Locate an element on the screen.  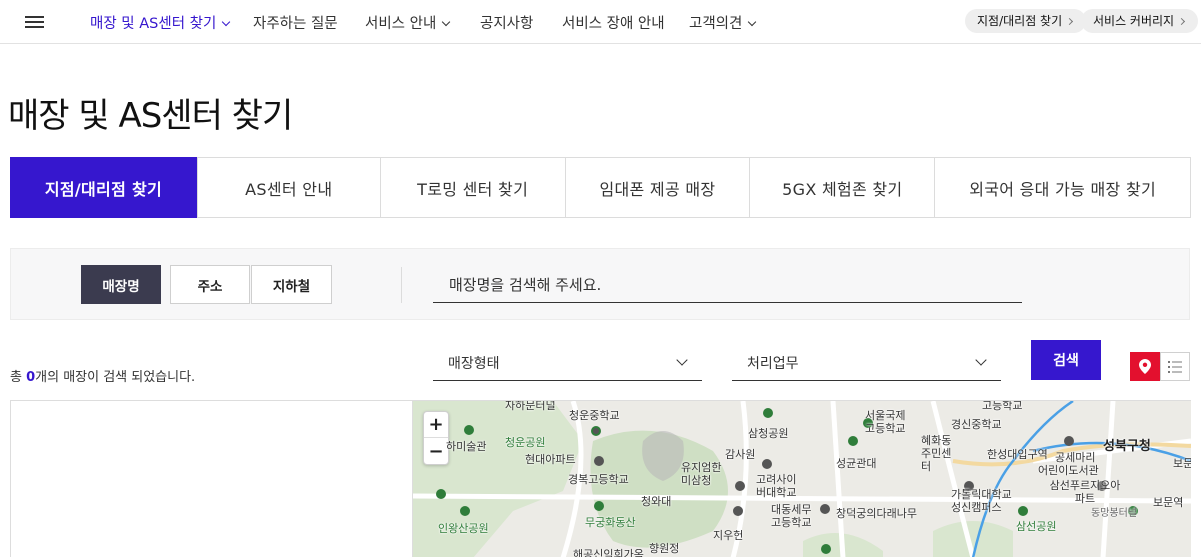
map-label: 무궁화동산 is located at coordinates (610, 522).